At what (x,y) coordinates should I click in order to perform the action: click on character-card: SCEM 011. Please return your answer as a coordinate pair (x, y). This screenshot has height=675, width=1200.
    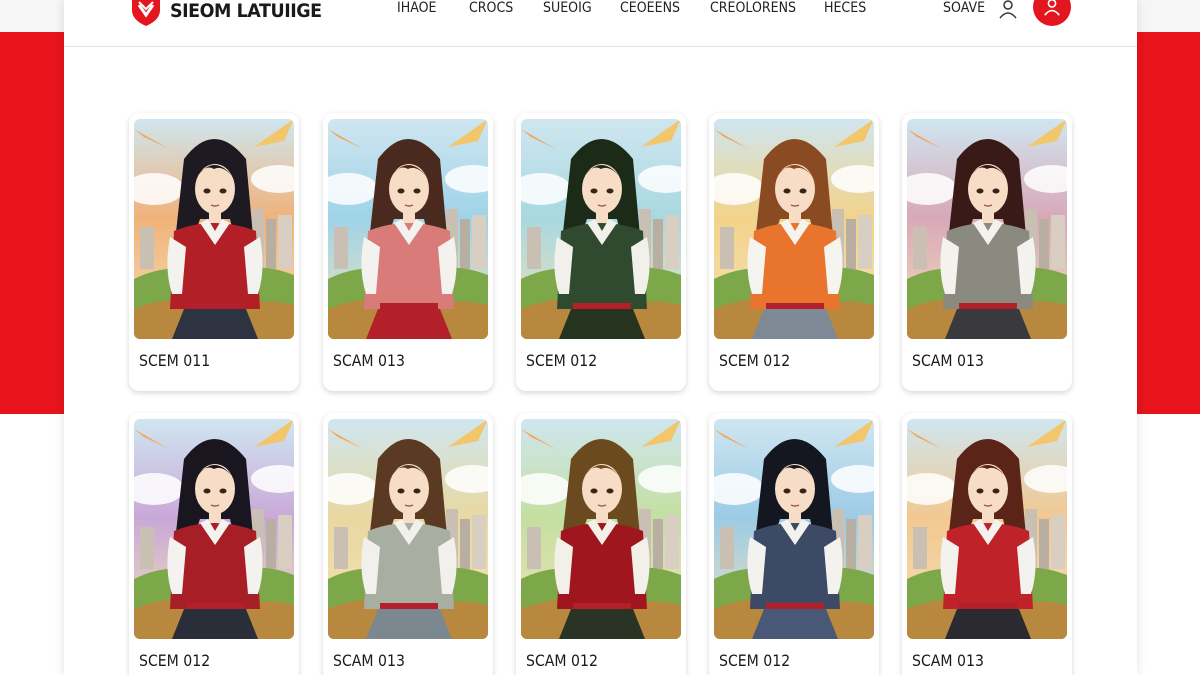
    Looking at the image, I should click on (214, 252).